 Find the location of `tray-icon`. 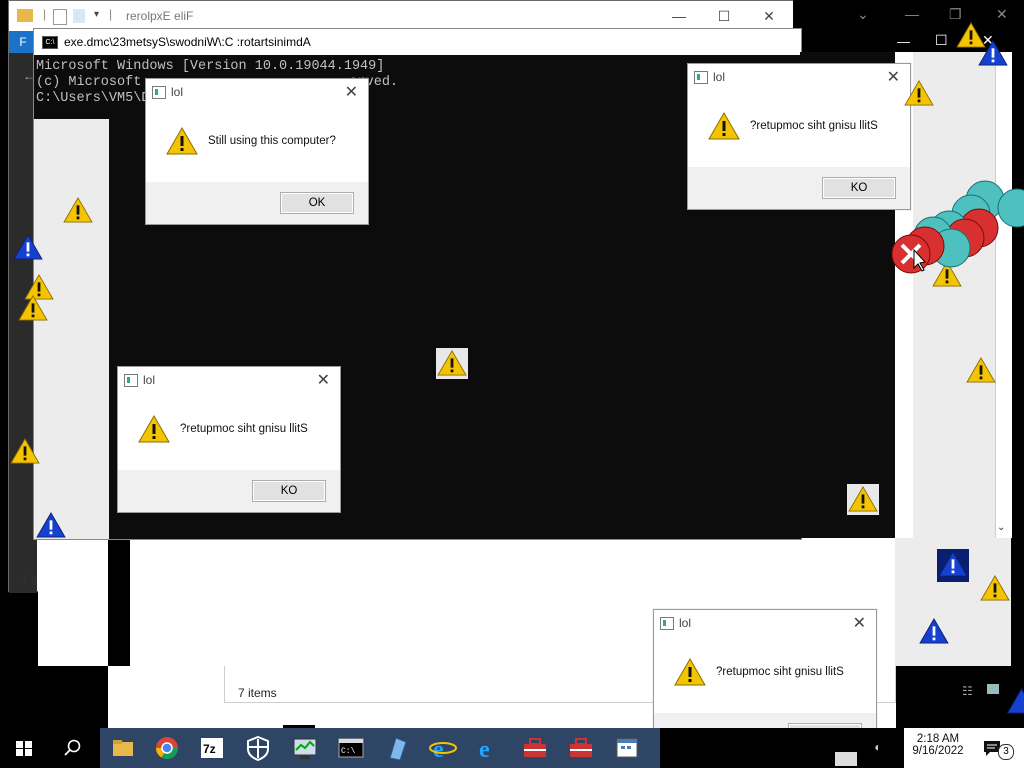

tray-icon is located at coordinates (846, 759).